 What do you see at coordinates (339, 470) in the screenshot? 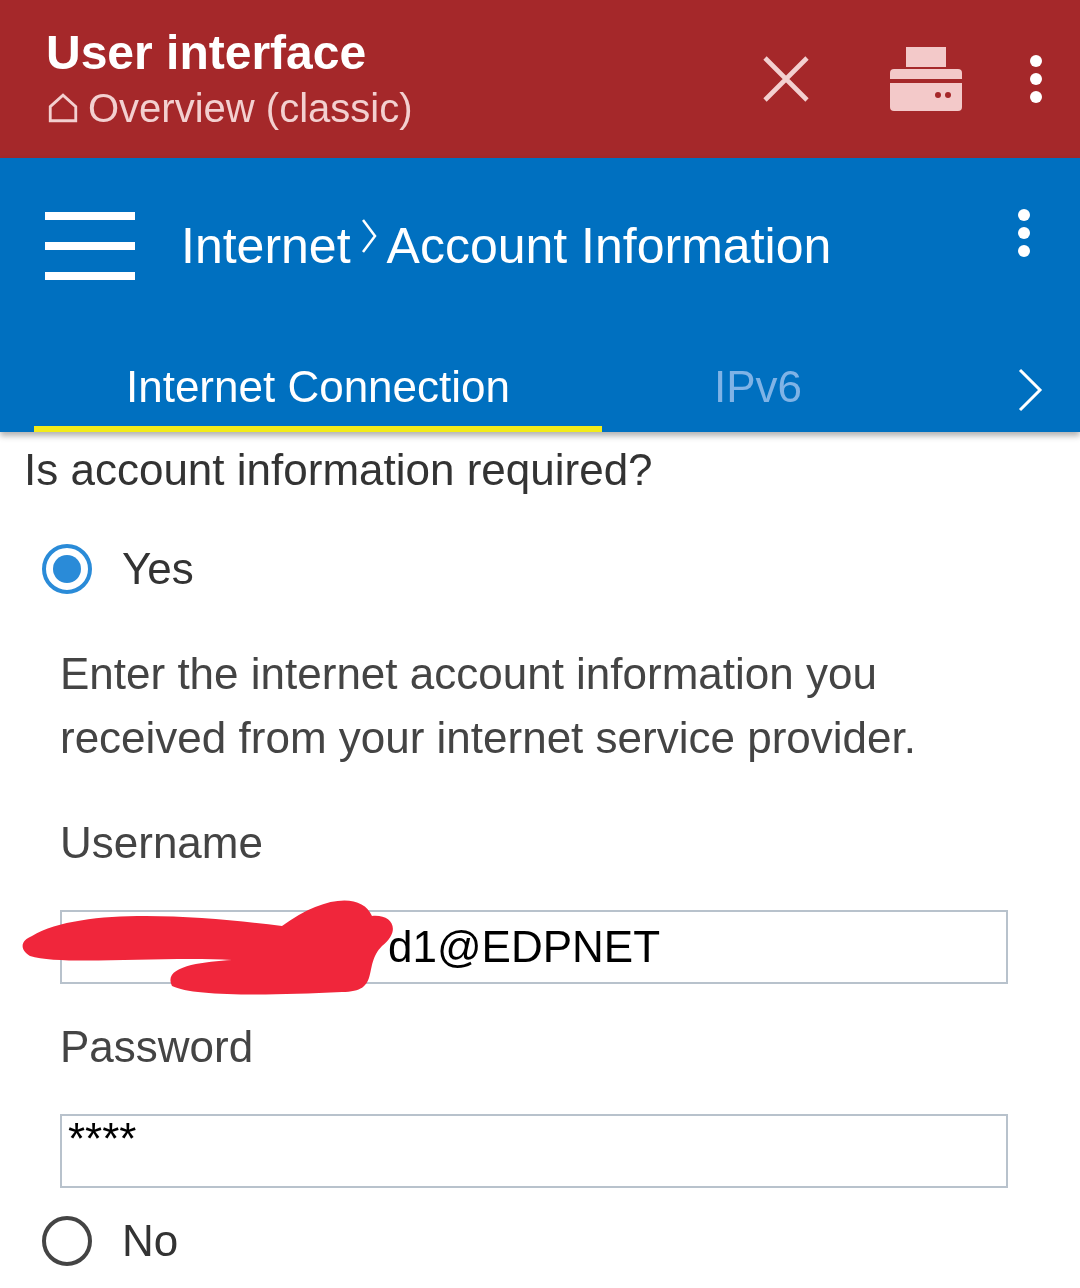
I see `question-text: Is account information required?` at bounding box center [339, 470].